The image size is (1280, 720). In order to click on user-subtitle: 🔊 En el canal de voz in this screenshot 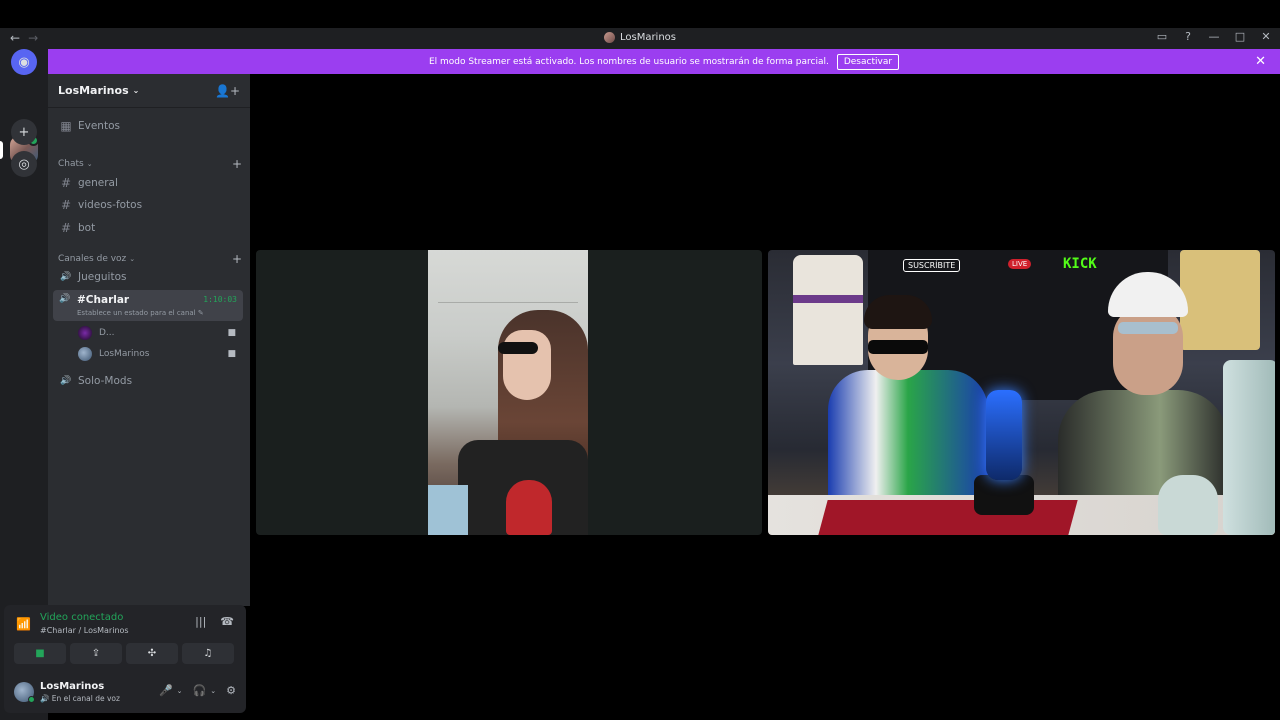, I will do `click(80, 698)`.